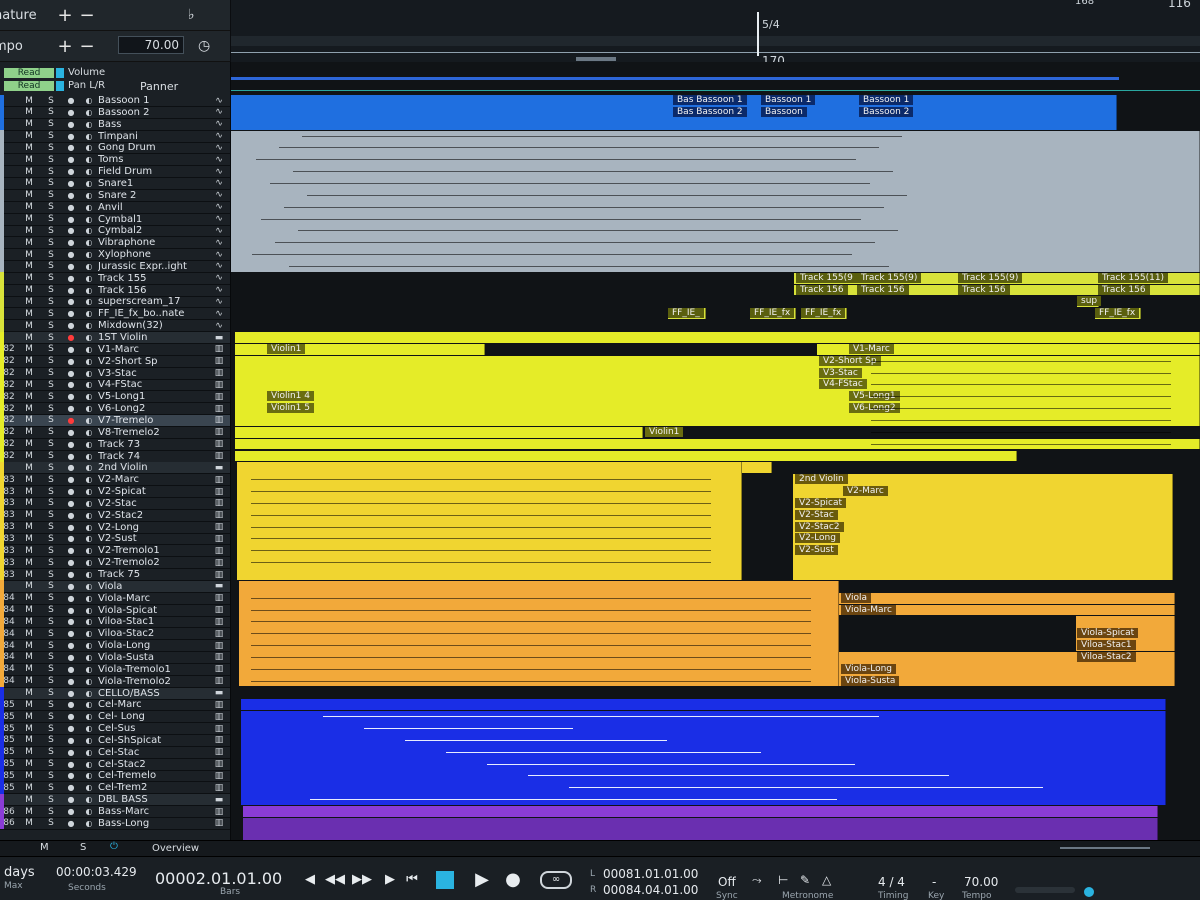 This screenshot has height=900, width=1200. I want to click on clip-label: Viola-Spicat, so click(1108, 633).